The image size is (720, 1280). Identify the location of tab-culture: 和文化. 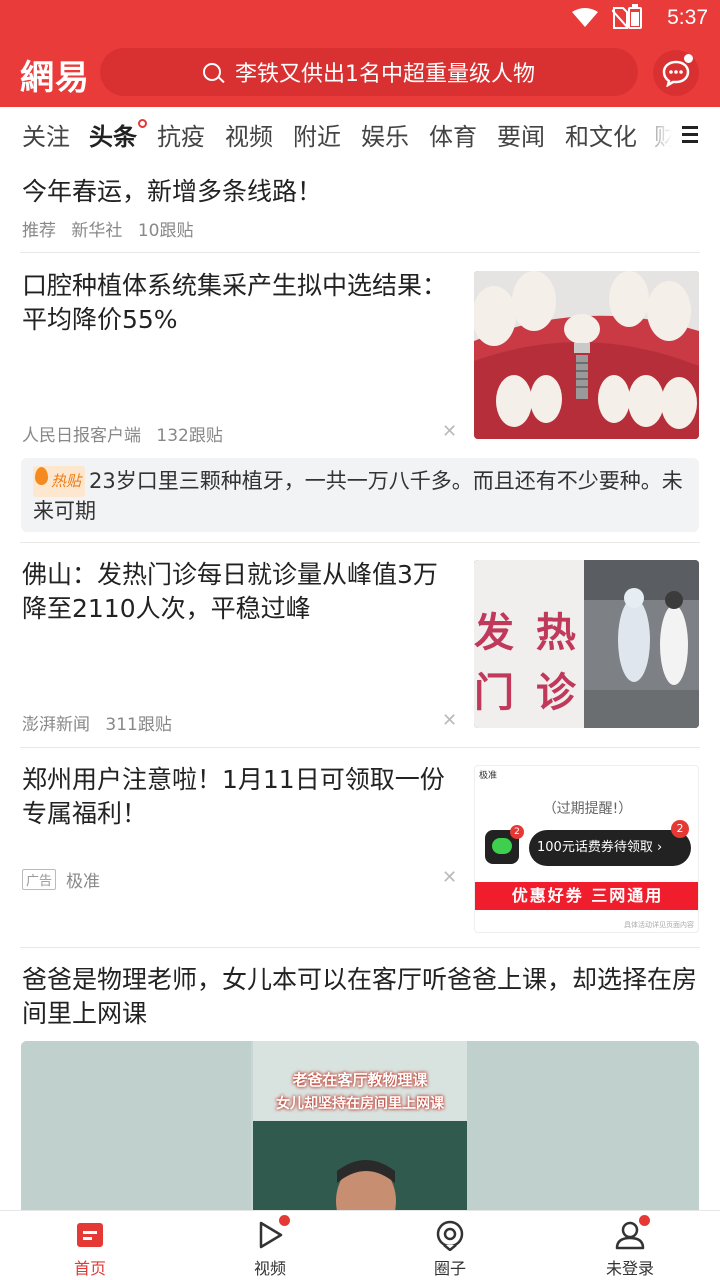
(601, 134).